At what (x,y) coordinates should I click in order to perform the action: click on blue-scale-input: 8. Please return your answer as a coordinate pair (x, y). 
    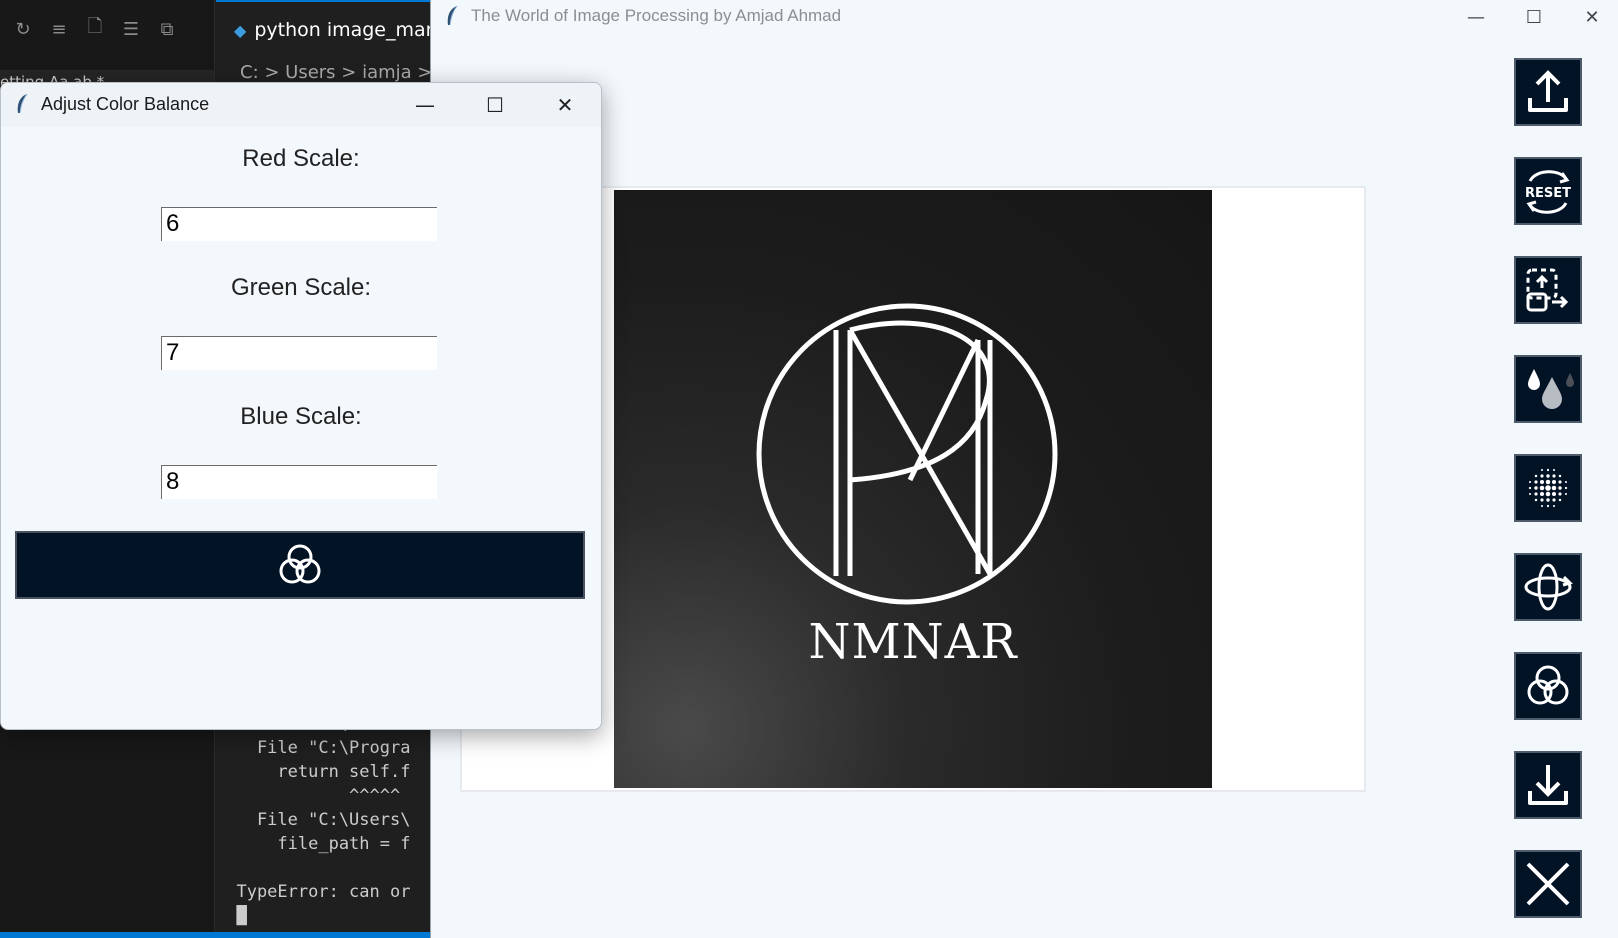
    Looking at the image, I should click on (299, 482).